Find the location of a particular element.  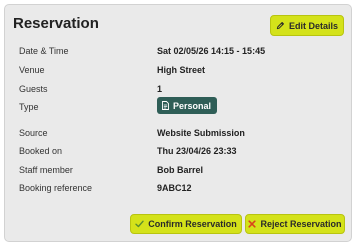

field-value: 1 is located at coordinates (160, 89).